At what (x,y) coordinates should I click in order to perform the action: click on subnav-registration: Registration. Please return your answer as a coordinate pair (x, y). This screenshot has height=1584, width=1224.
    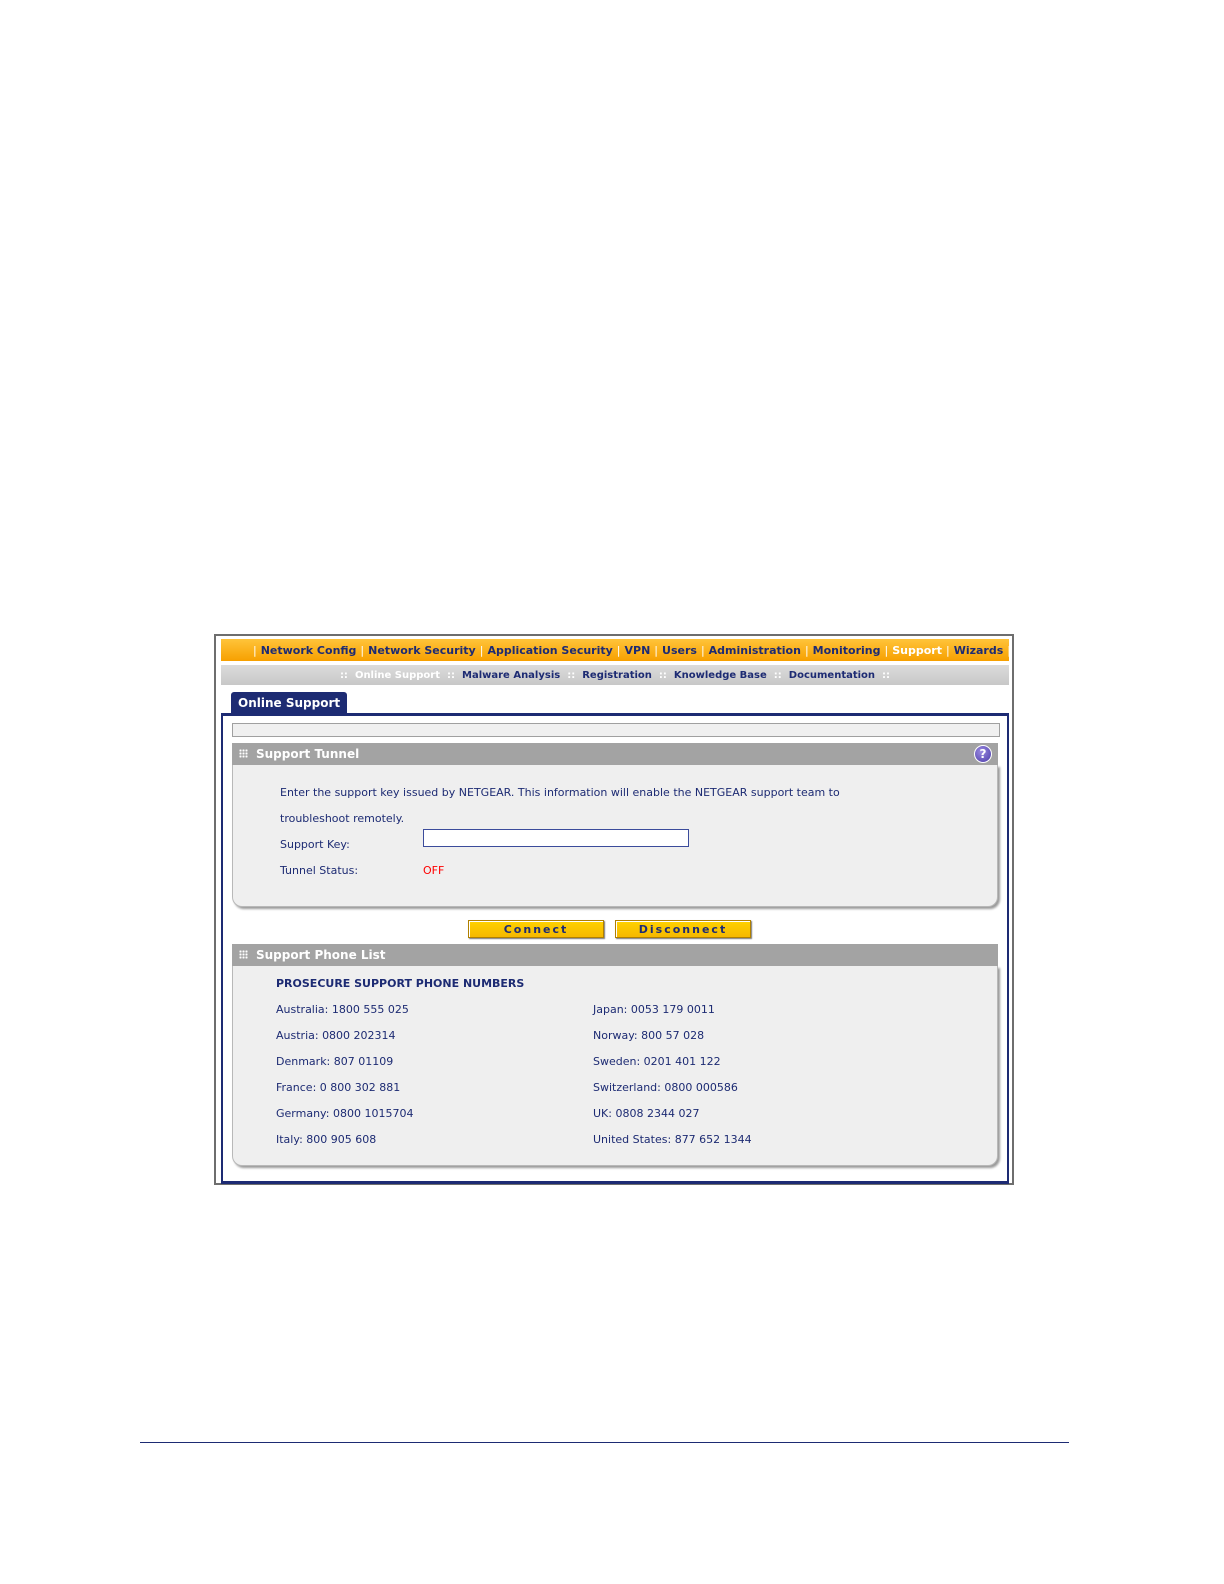
    Looking at the image, I should click on (617, 675).